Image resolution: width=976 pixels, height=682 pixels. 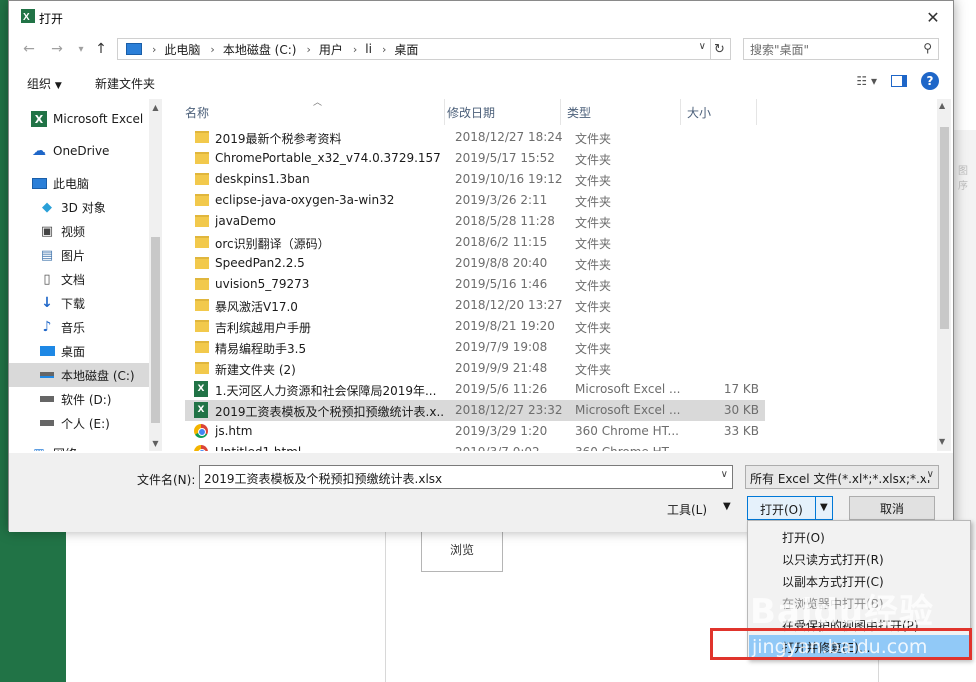 What do you see at coordinates (781, 509) in the screenshot?
I see `open-button-label: 打开(O)` at bounding box center [781, 509].